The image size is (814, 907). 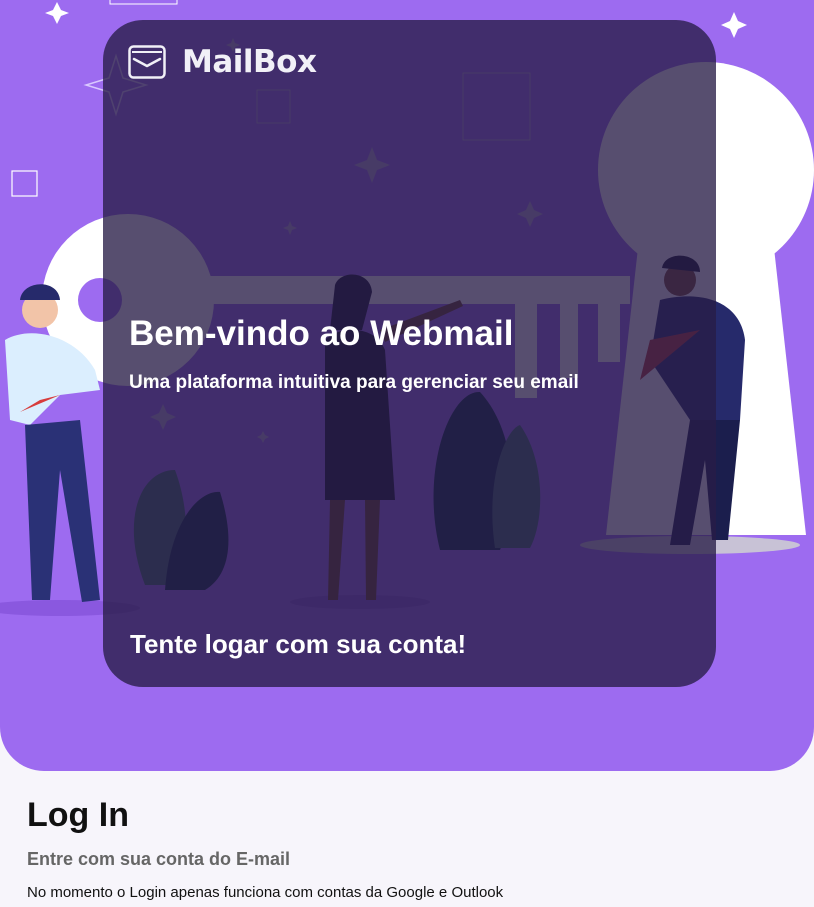 What do you see at coordinates (78, 815) in the screenshot?
I see `login-title: Log In` at bounding box center [78, 815].